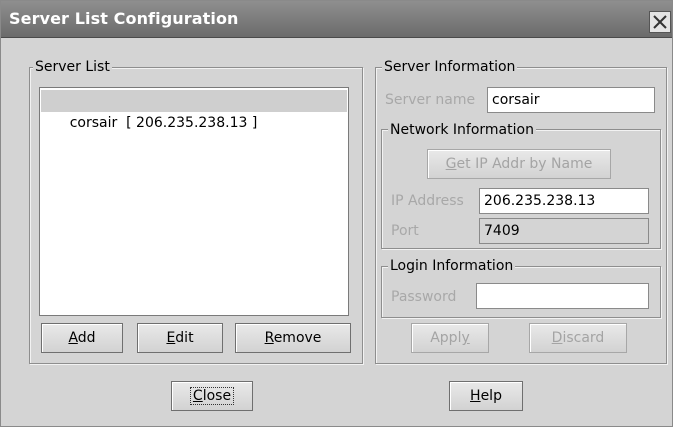 Image resolution: width=673 pixels, height=427 pixels. I want to click on get-ip-mnemonic: G, so click(451, 164).